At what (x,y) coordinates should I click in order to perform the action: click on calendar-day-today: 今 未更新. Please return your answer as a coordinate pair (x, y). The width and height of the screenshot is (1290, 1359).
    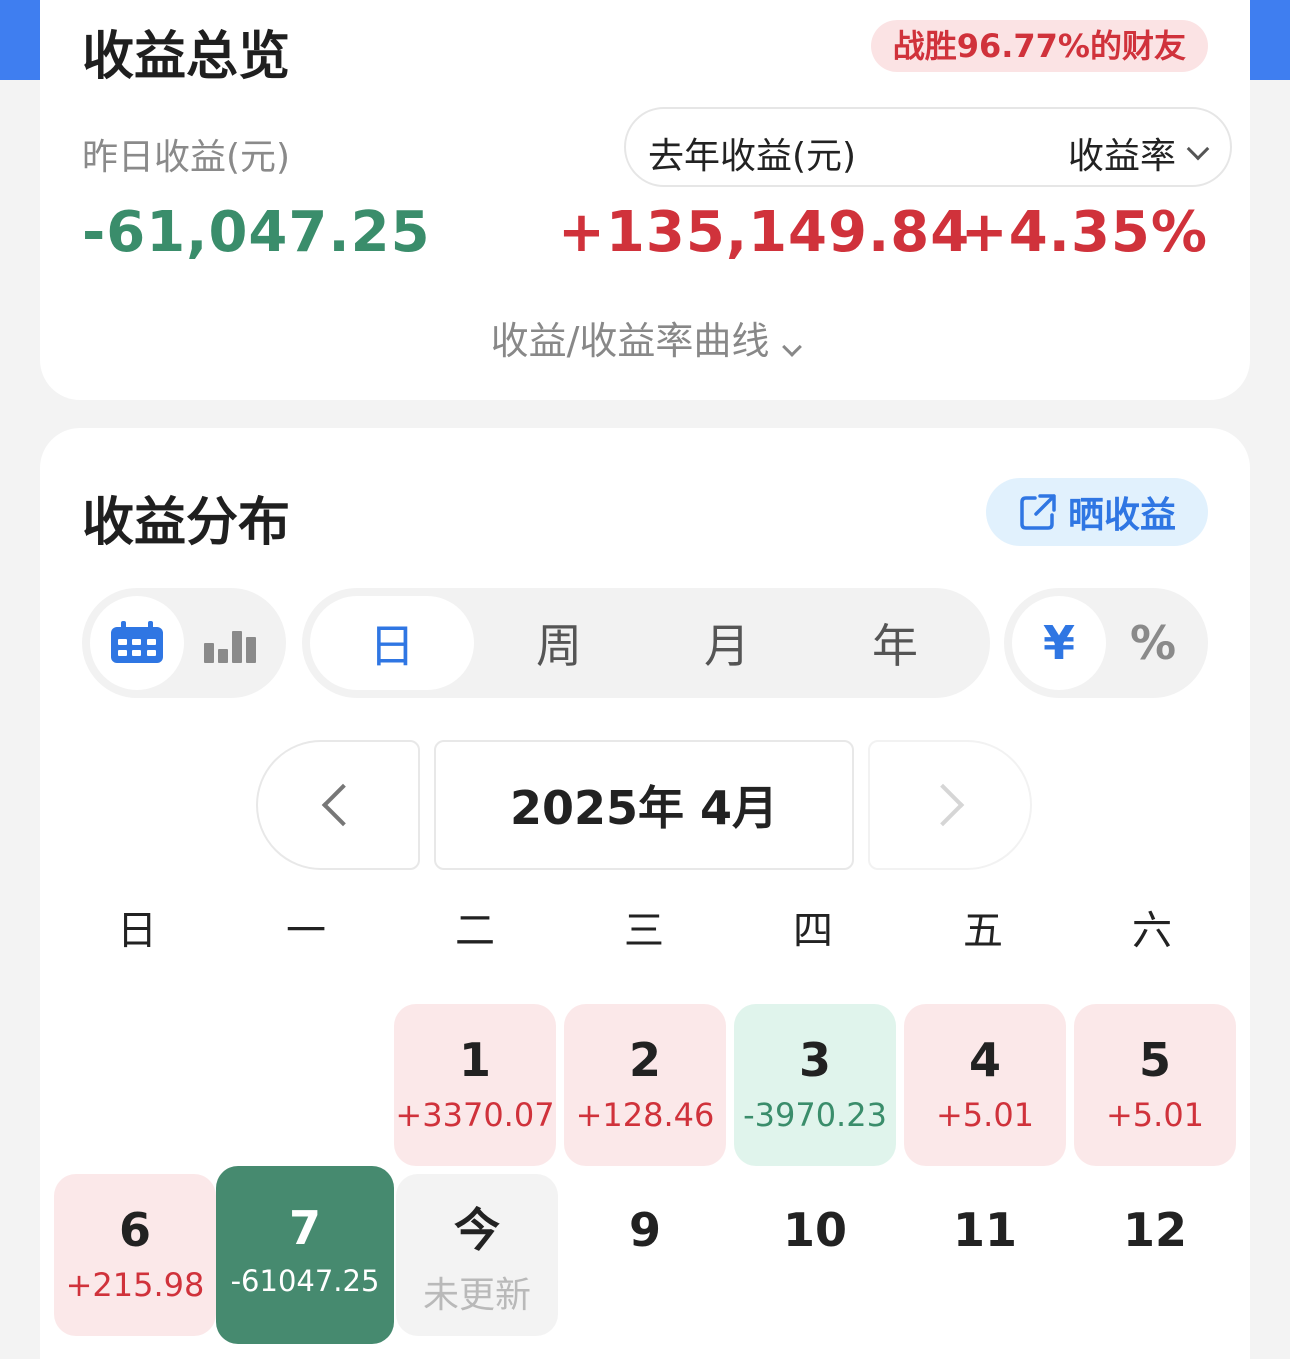
    Looking at the image, I should click on (477, 1255).